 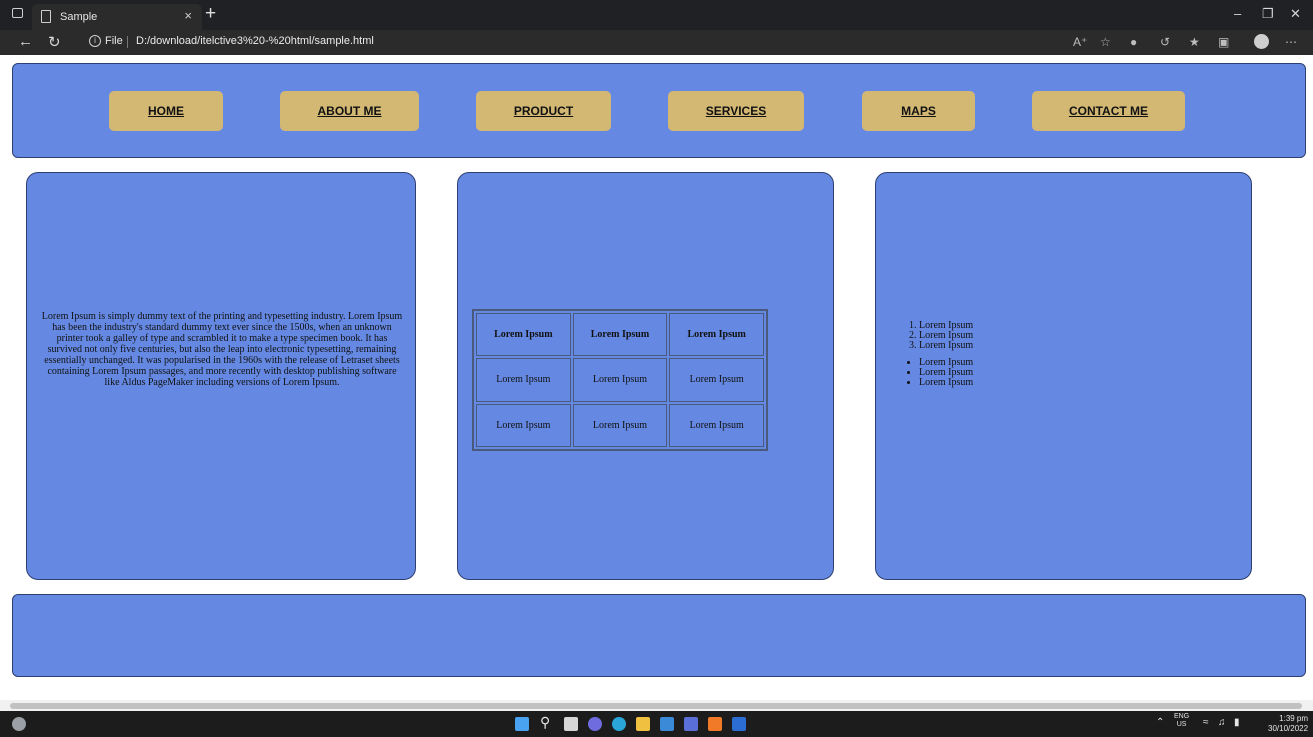 What do you see at coordinates (619, 724) in the screenshot?
I see `edge-icon` at bounding box center [619, 724].